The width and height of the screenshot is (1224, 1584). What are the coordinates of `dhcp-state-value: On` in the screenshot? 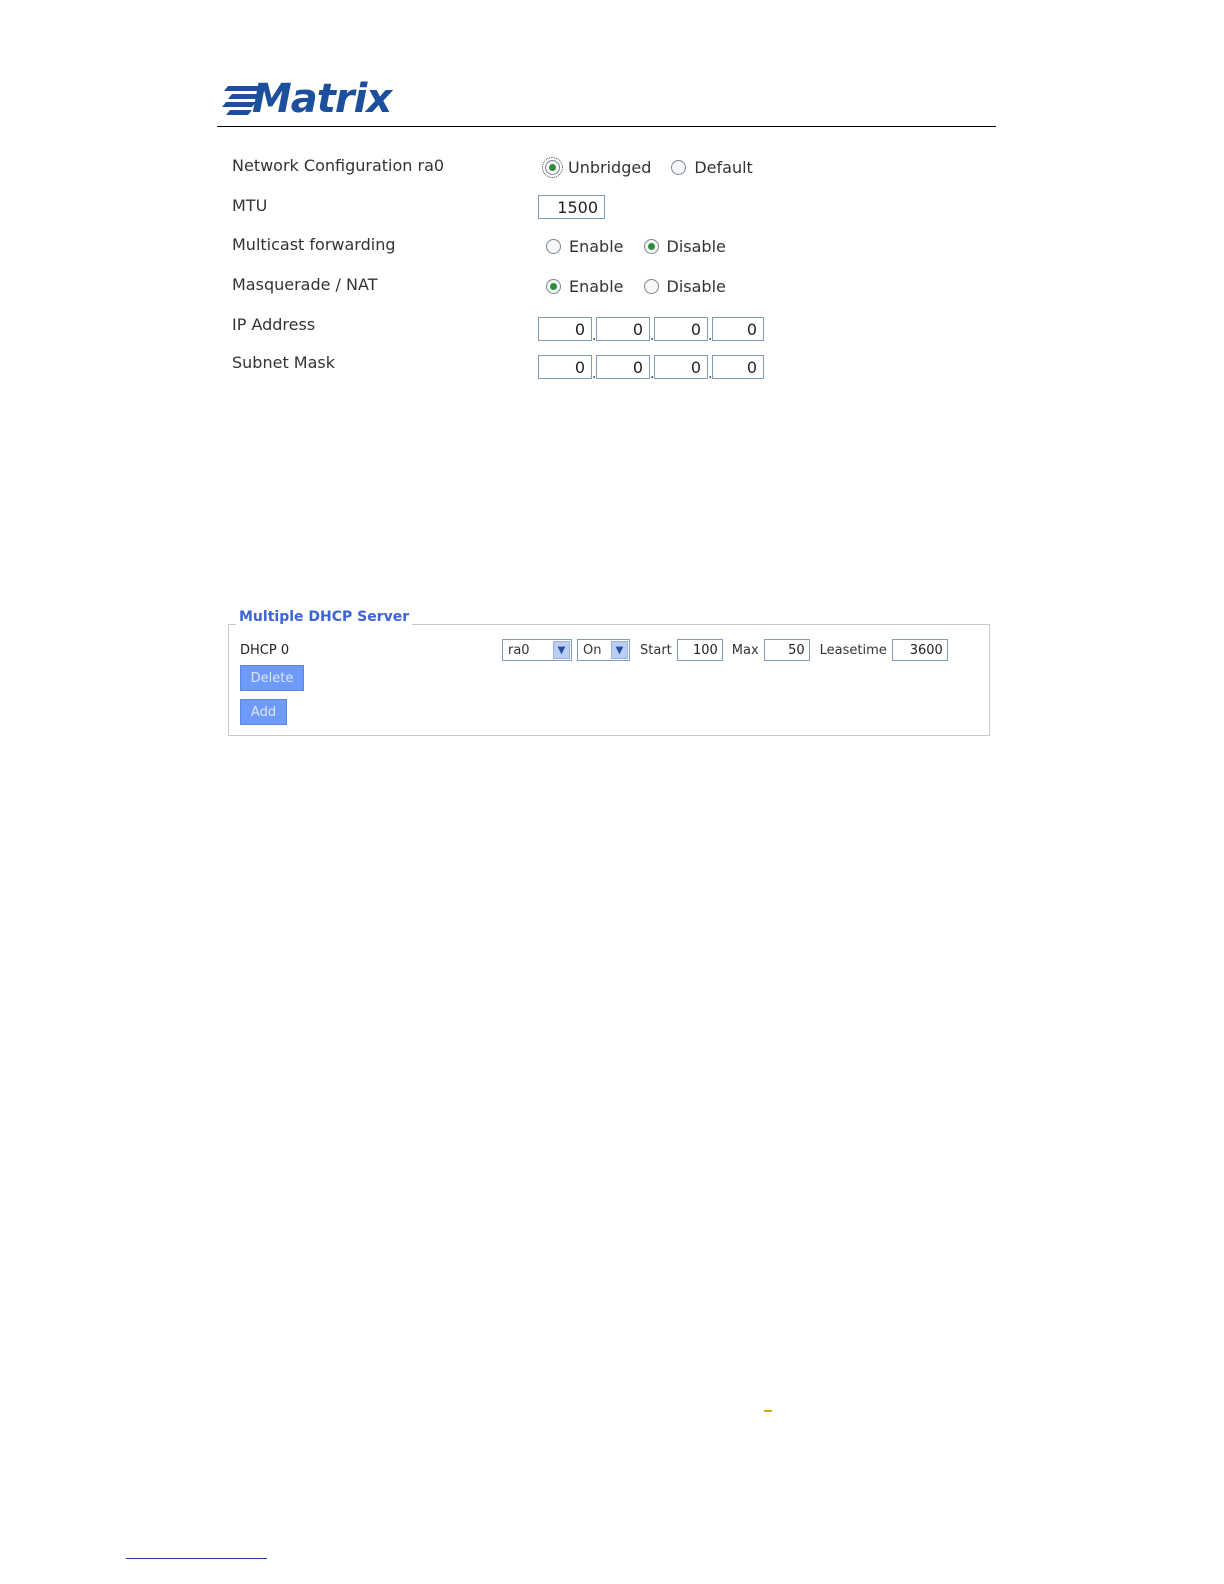 It's located at (592, 650).